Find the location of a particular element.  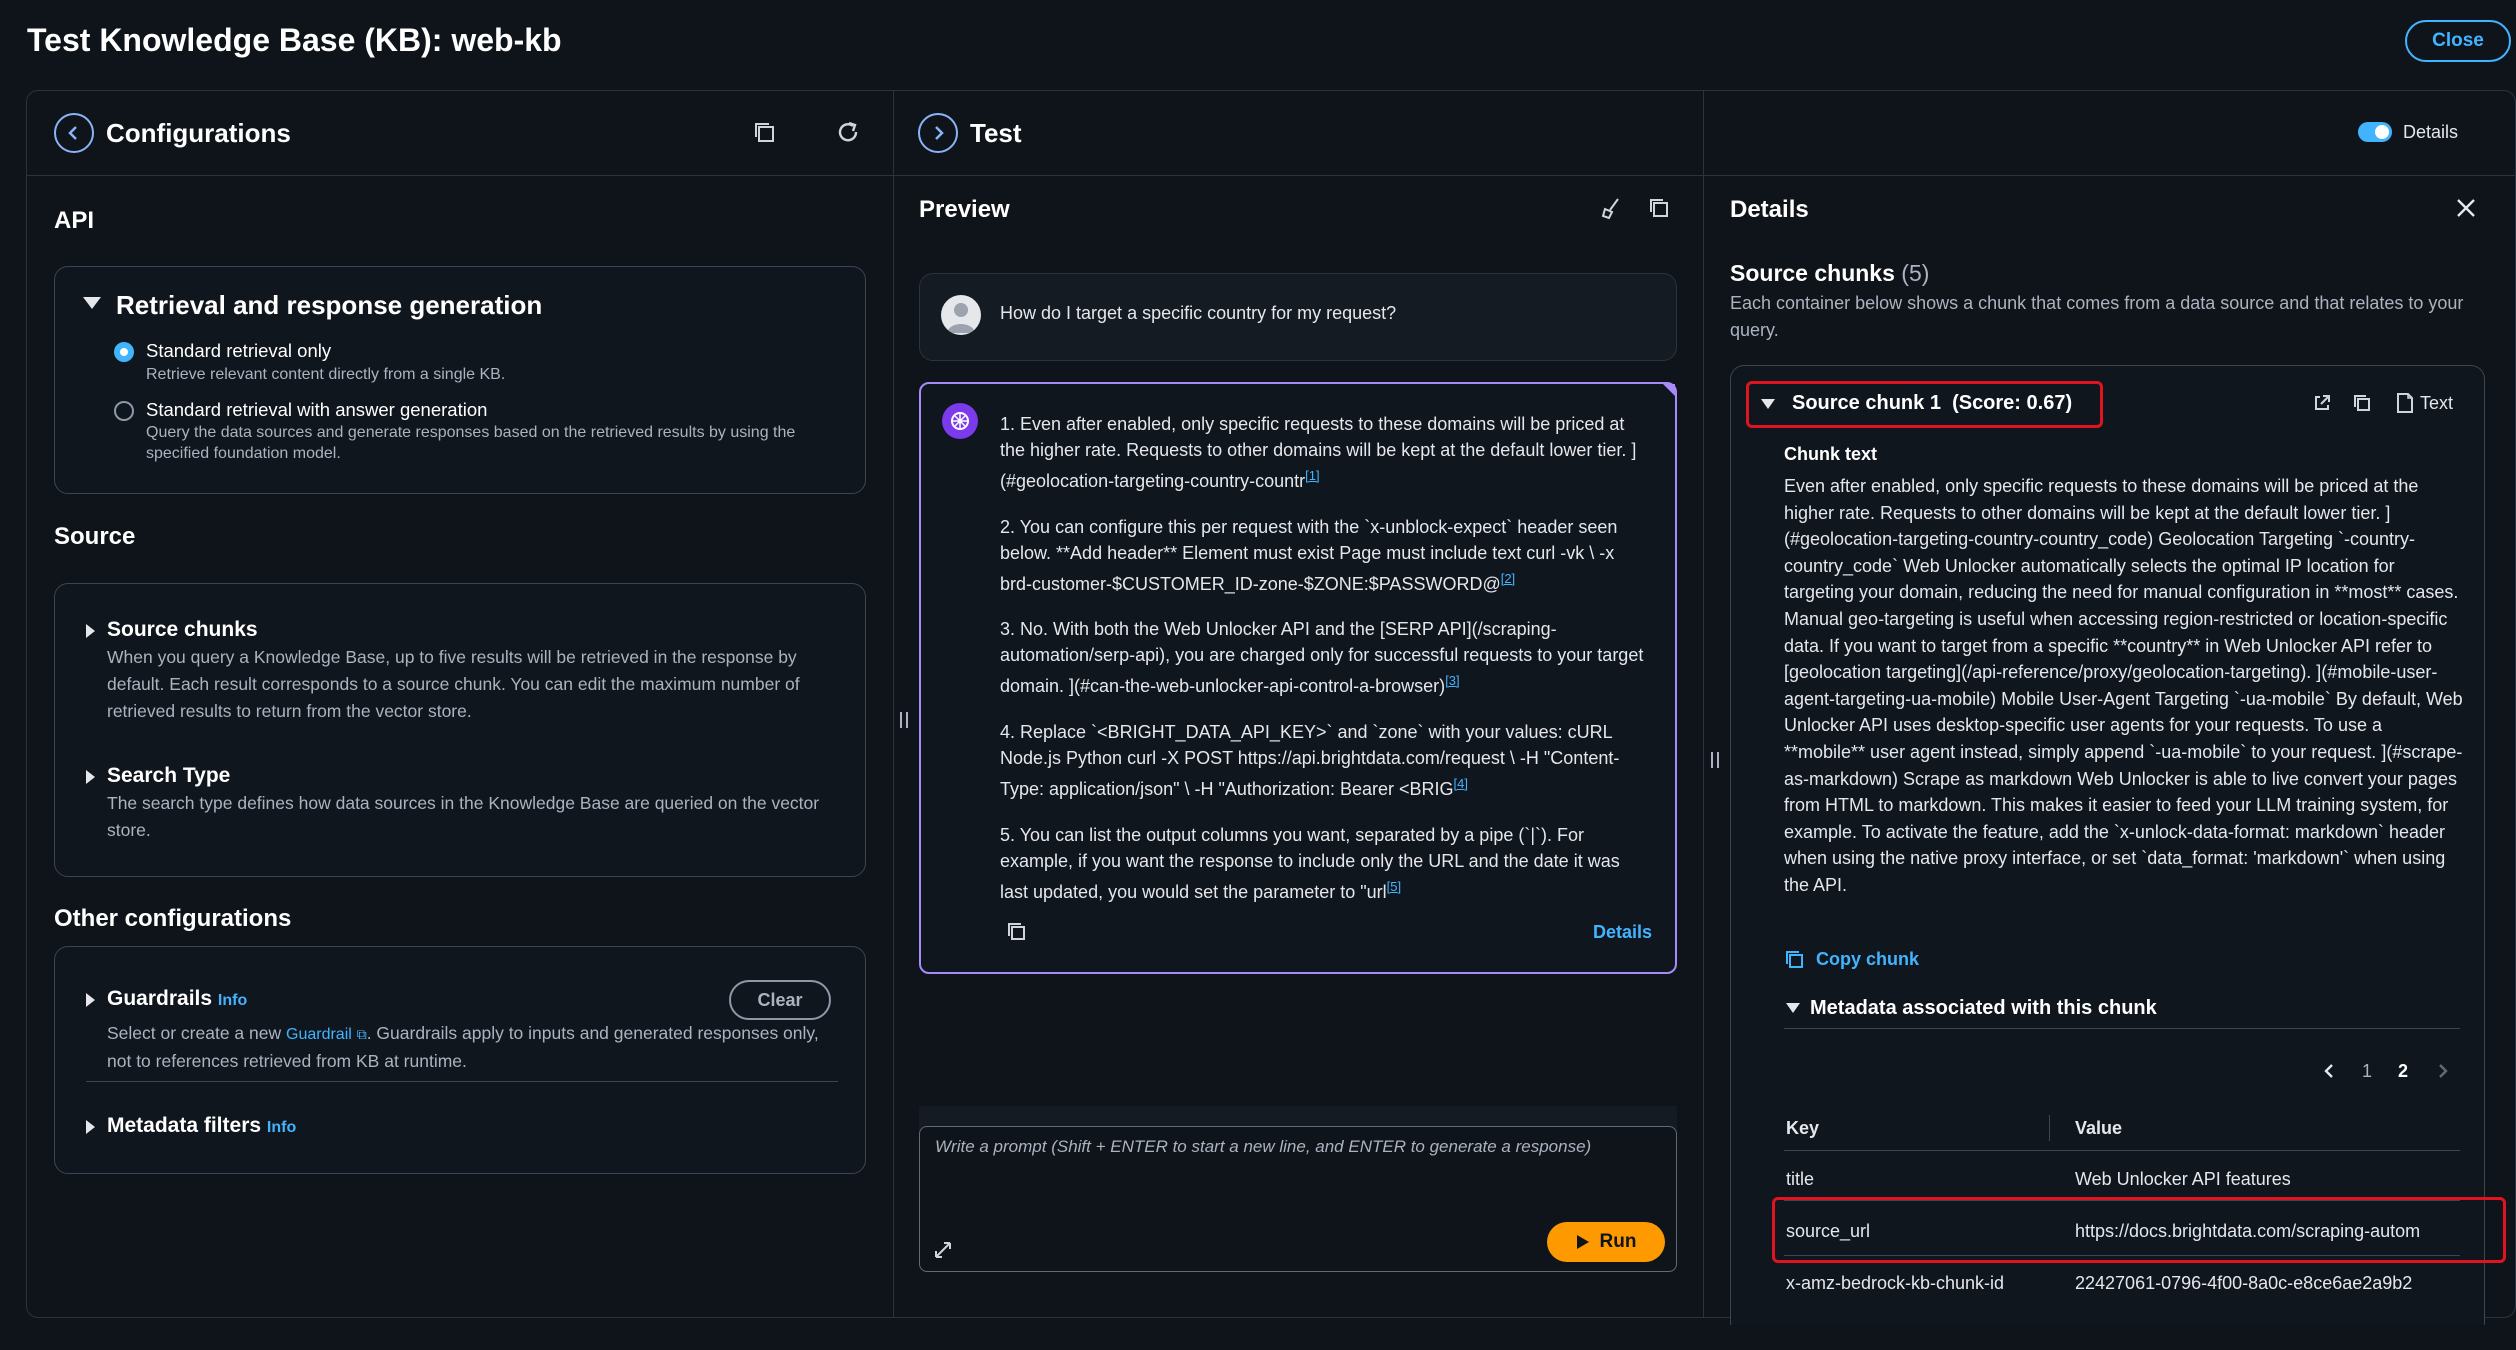

panel-divider-left is located at coordinates (893, 704).